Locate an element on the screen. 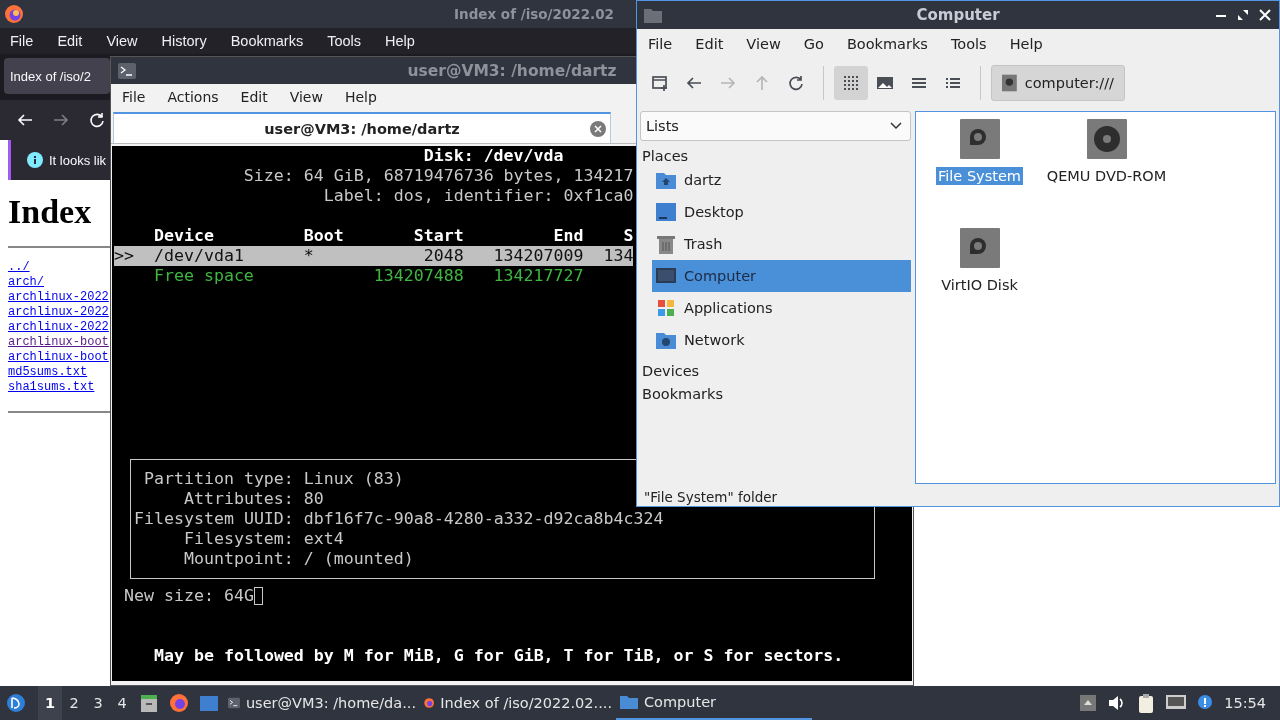  monitor-icon is located at coordinates (1176, 703).